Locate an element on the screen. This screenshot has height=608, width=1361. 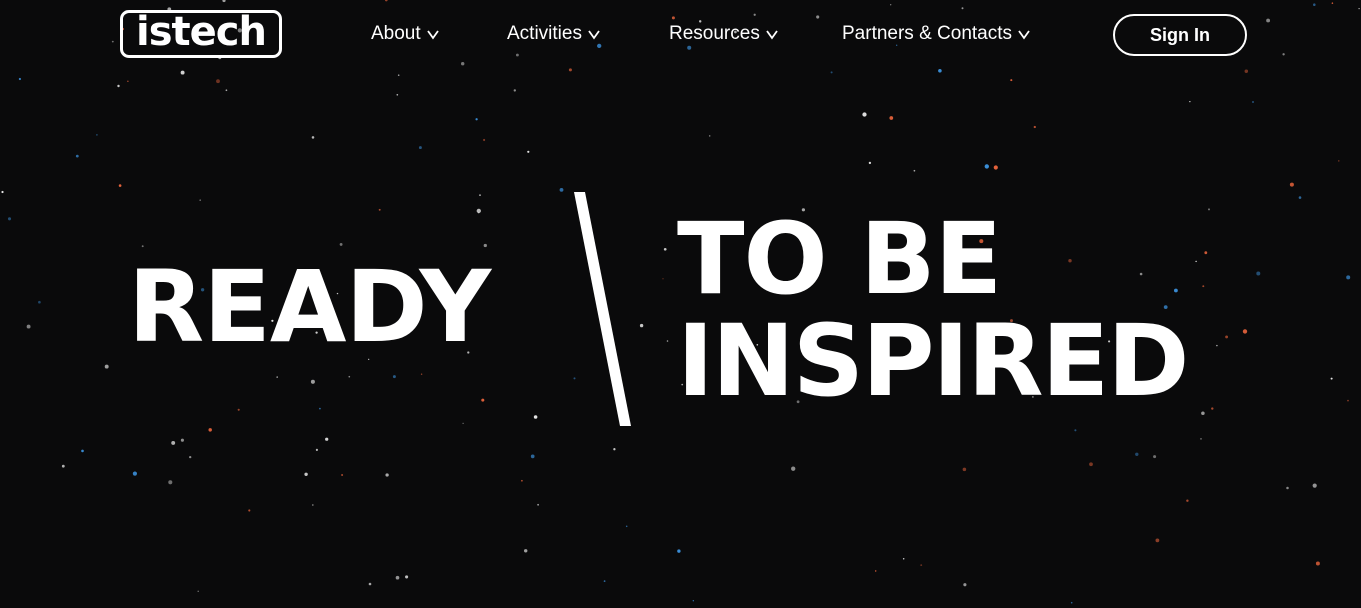
hero-to-be-text: TO BE is located at coordinates (839, 259).